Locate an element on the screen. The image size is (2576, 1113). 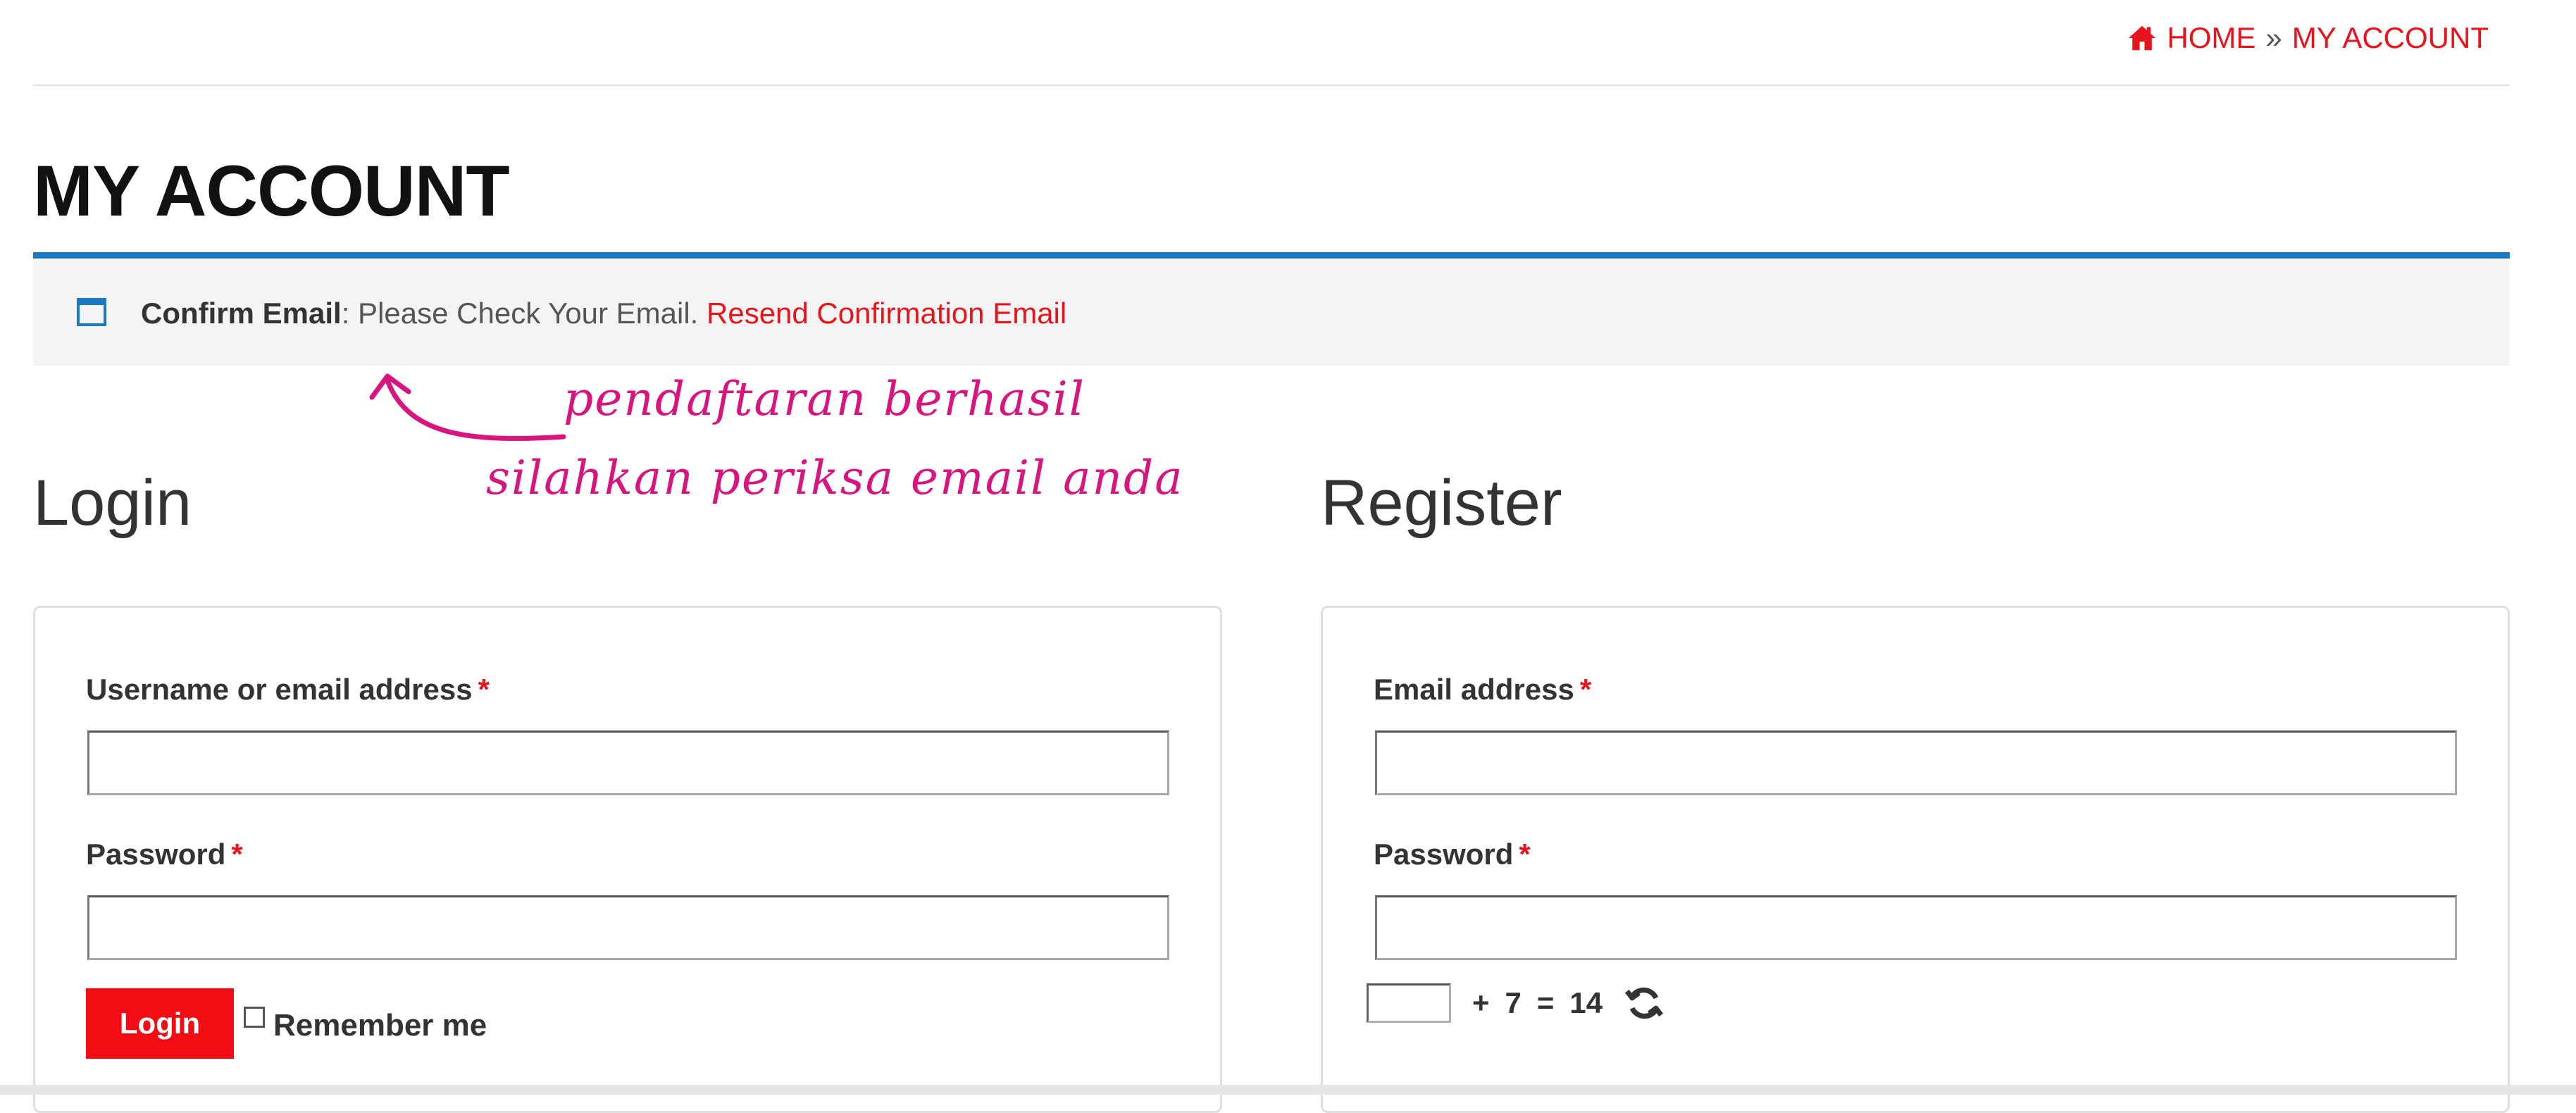
register-password-input is located at coordinates (1916, 927).